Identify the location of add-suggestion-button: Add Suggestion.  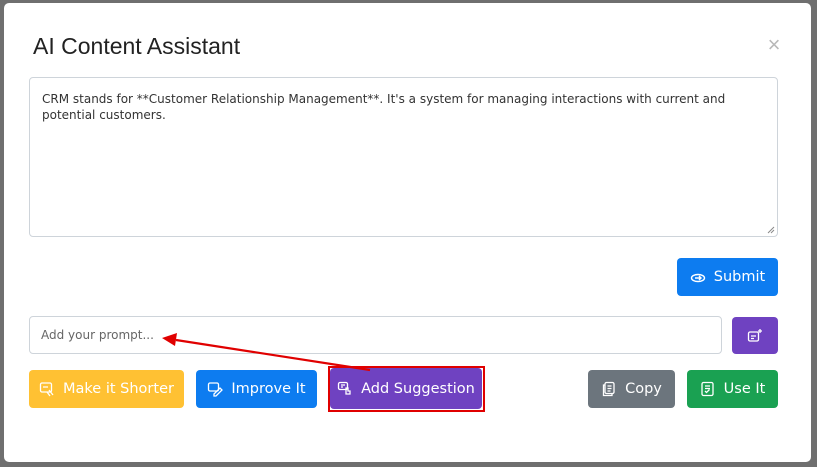
(406, 388).